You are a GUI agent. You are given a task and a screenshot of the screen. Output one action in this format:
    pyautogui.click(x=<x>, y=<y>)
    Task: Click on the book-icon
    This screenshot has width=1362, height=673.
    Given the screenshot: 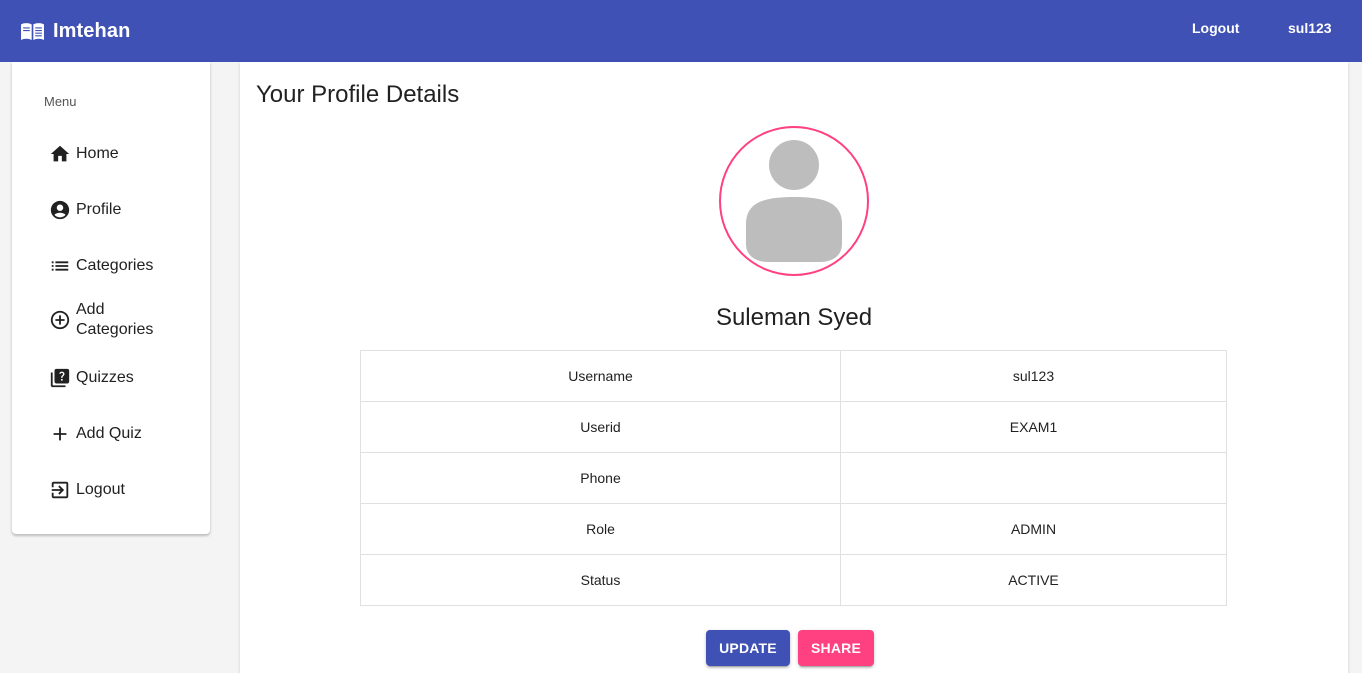 What is the action you would take?
    pyautogui.click(x=32, y=31)
    